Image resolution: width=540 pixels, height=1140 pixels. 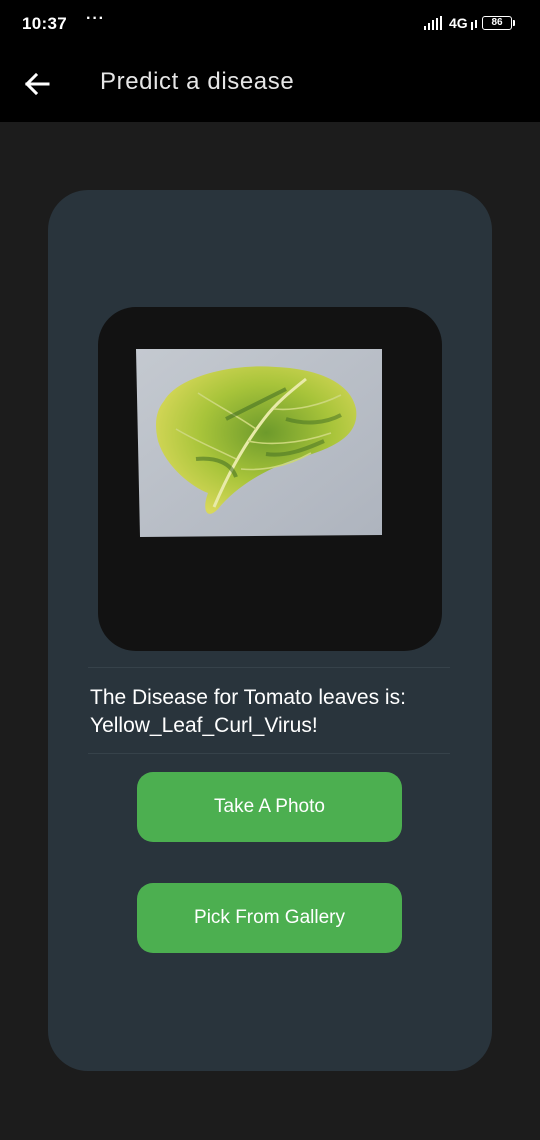 I want to click on result-line-1: The Disease for Tomato leaves is:, so click(x=248, y=697).